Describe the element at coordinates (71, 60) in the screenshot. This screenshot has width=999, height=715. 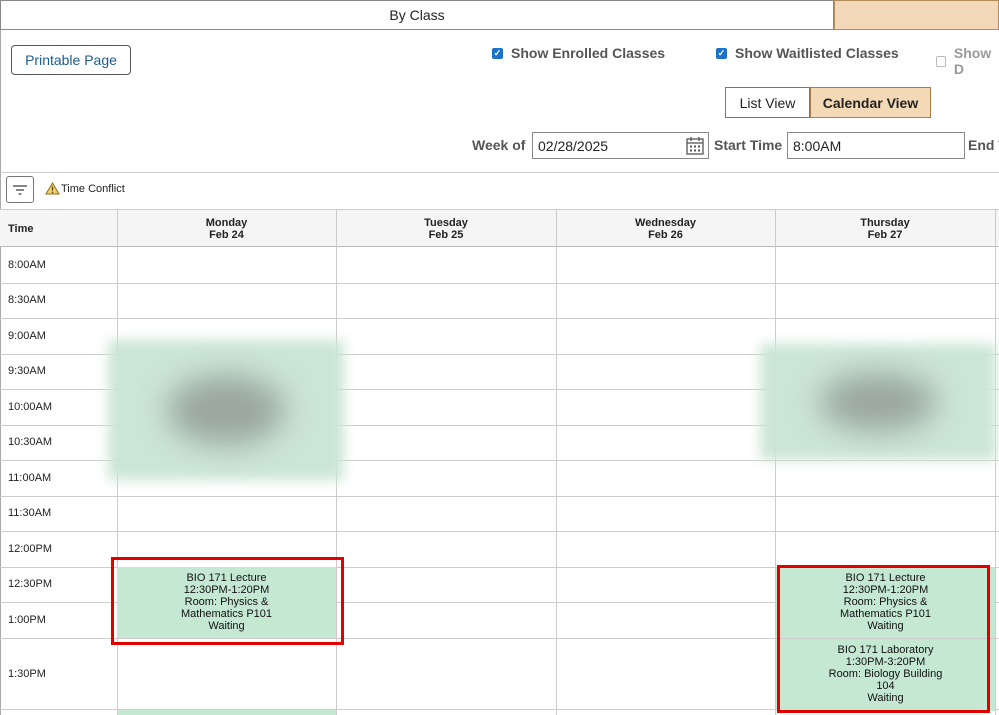
I see `printable-page-button: Printable Page` at that location.